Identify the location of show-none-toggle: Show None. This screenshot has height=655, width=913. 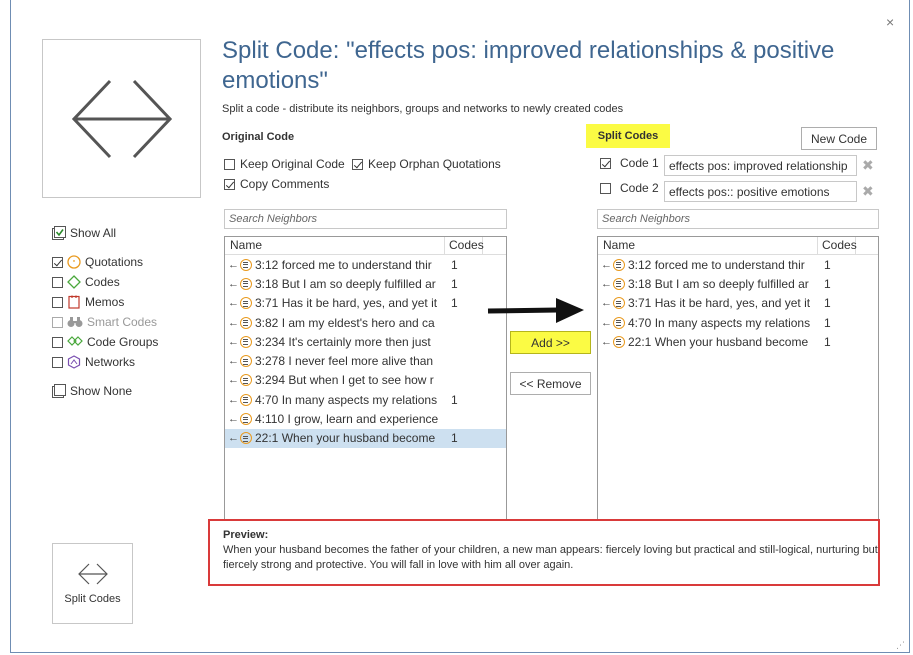
(92, 391).